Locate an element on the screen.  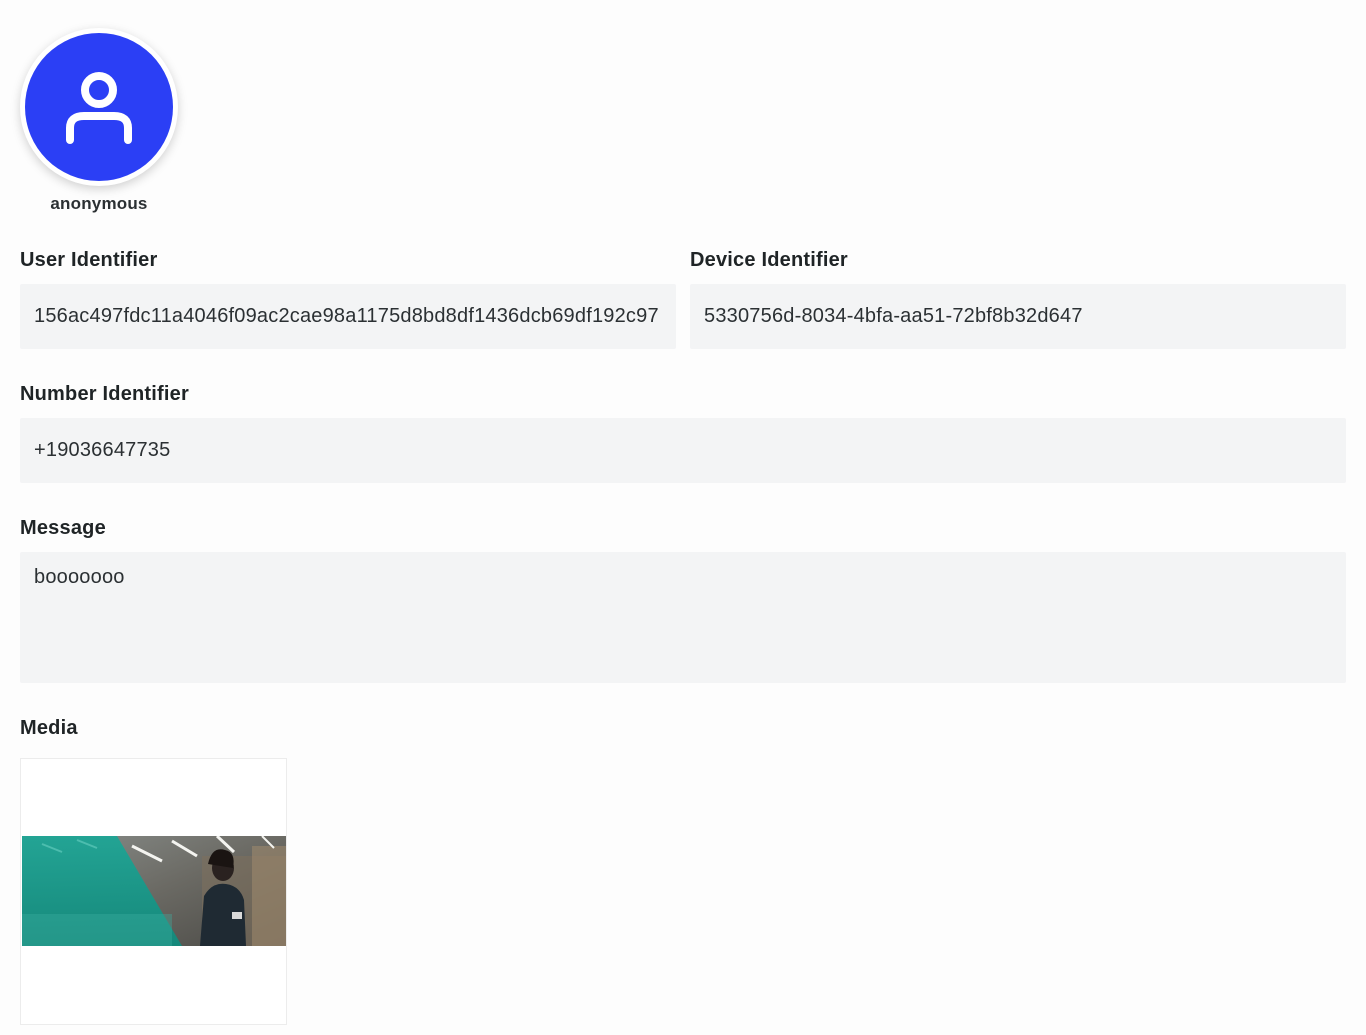
media-label: Media is located at coordinates (49, 728).